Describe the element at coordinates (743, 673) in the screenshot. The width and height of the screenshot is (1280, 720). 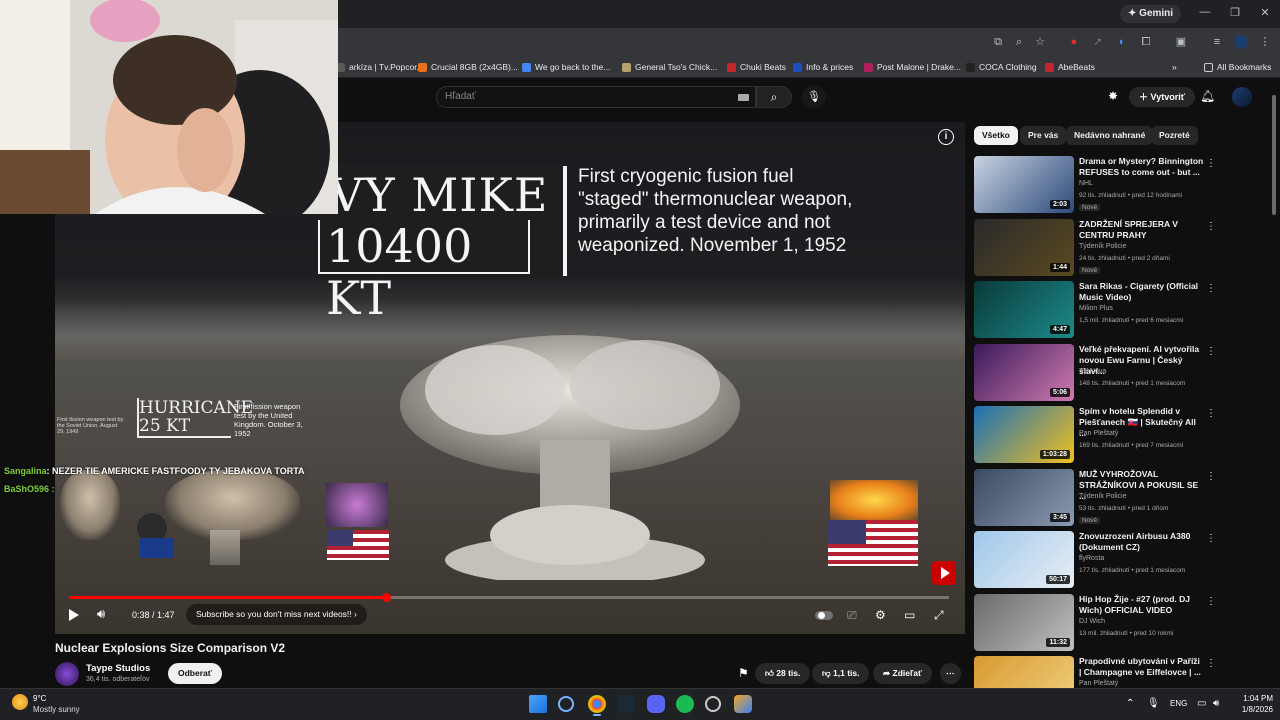
I see `extension-chart-icon: ⚑` at that location.